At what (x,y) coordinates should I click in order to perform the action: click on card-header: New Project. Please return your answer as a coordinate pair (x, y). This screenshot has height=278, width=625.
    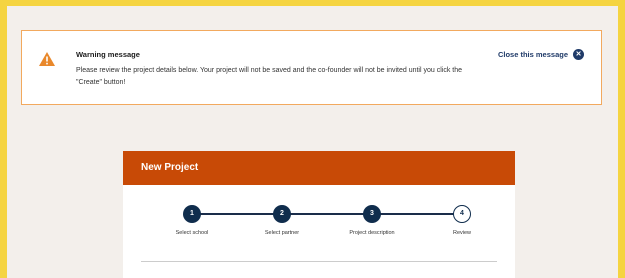
    Looking at the image, I should click on (319, 168).